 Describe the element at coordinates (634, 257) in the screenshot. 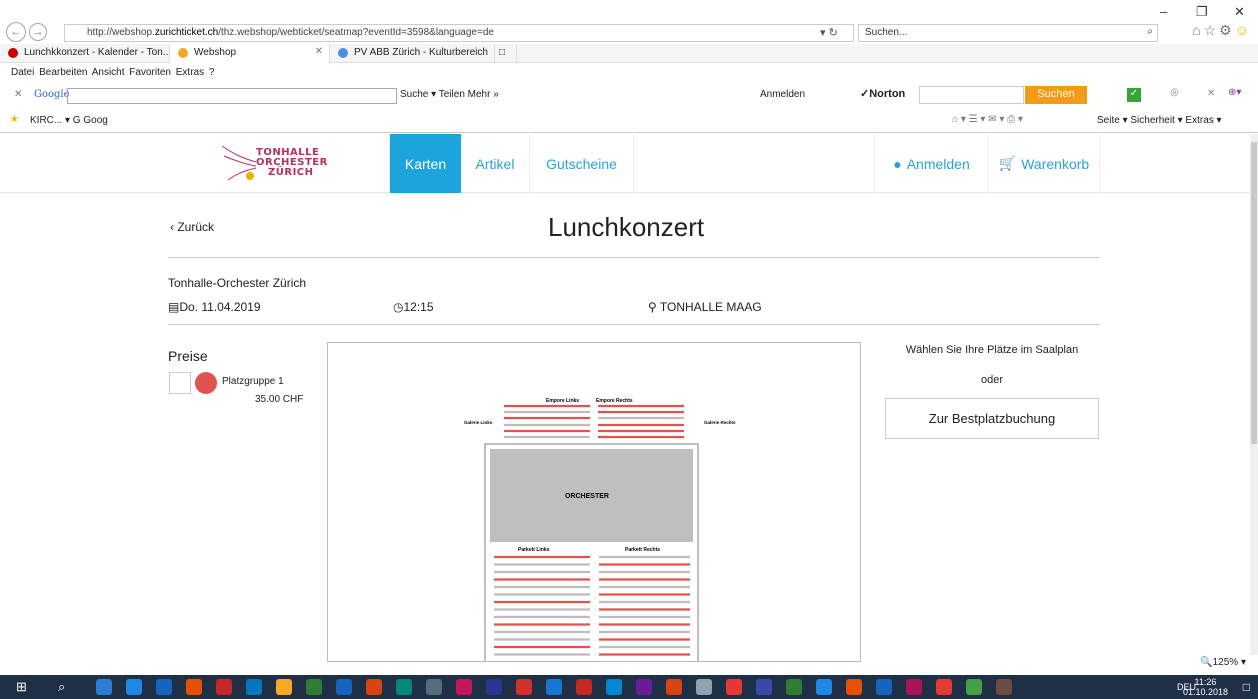

I see `divider` at that location.